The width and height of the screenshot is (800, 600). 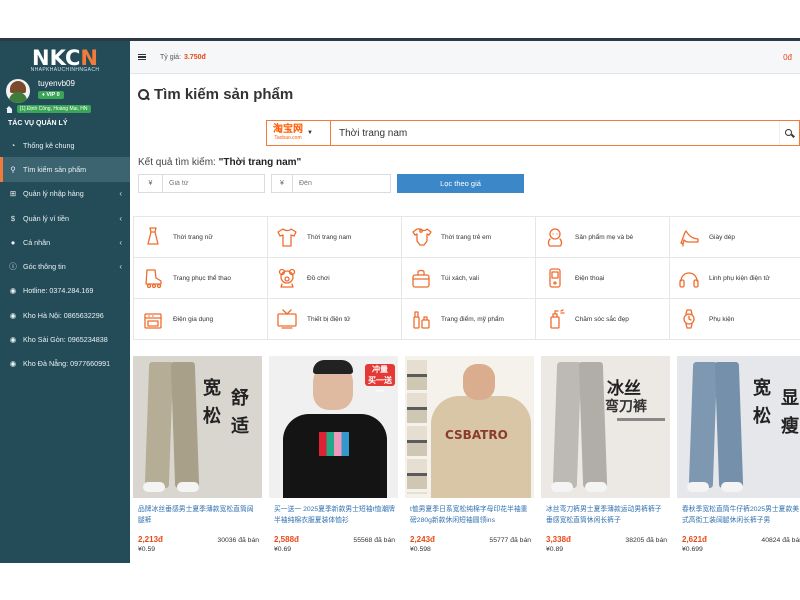 What do you see at coordinates (171, 57) in the screenshot?
I see `exchange-rate-label: Tỷ giá:` at bounding box center [171, 57].